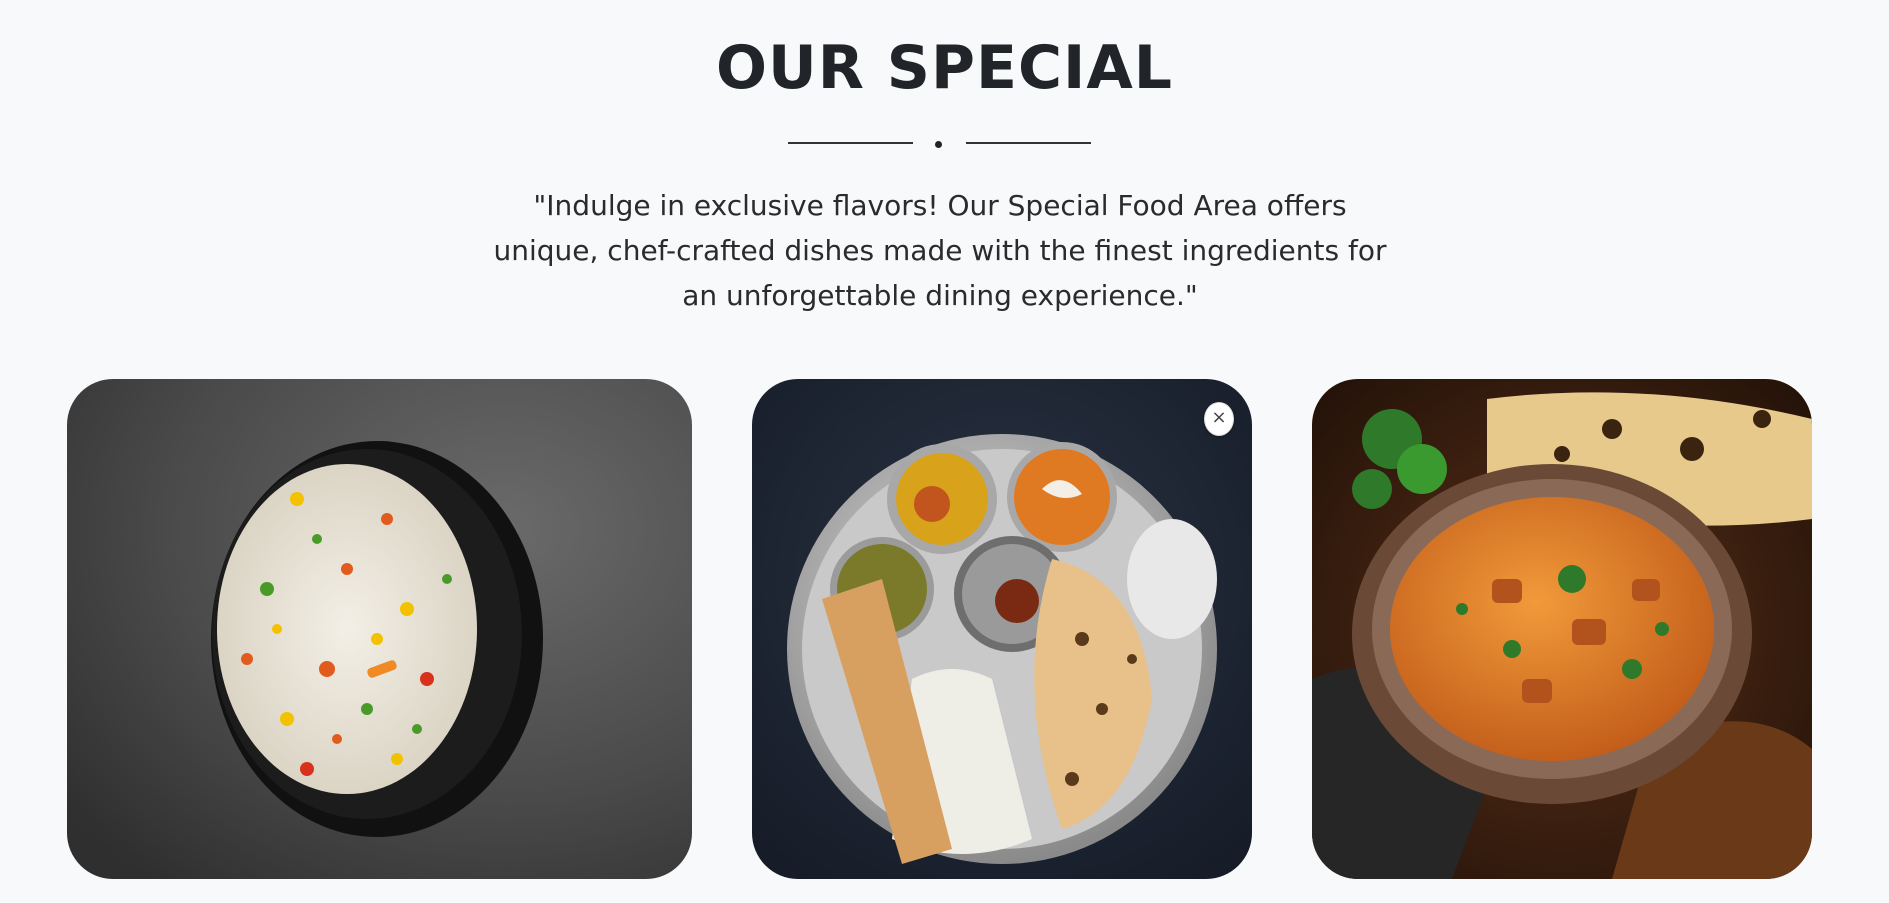 The height and width of the screenshot is (903, 1889). What do you see at coordinates (938, 144) in the screenshot?
I see `divider-dot` at bounding box center [938, 144].